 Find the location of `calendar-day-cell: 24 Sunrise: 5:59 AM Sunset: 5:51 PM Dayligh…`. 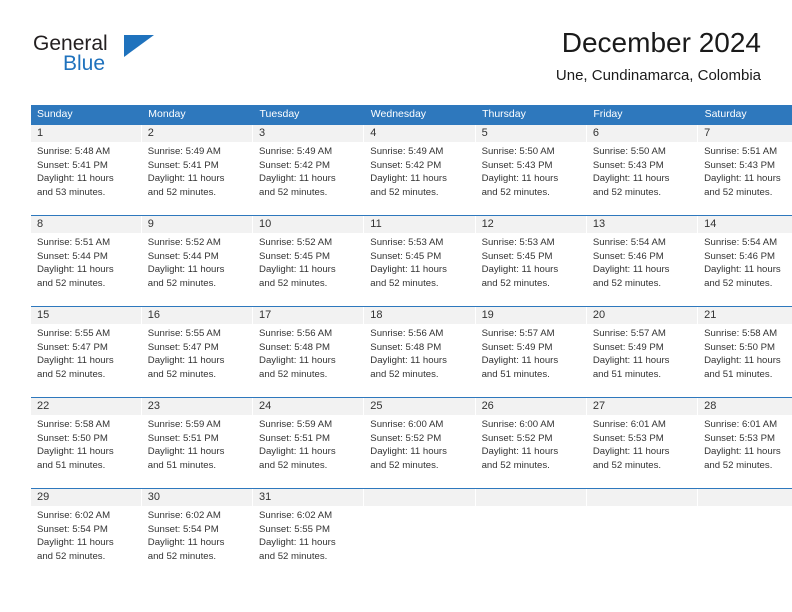

calendar-day-cell: 24 Sunrise: 5:59 AM Sunset: 5:51 PM Dayligh… is located at coordinates (309, 443).